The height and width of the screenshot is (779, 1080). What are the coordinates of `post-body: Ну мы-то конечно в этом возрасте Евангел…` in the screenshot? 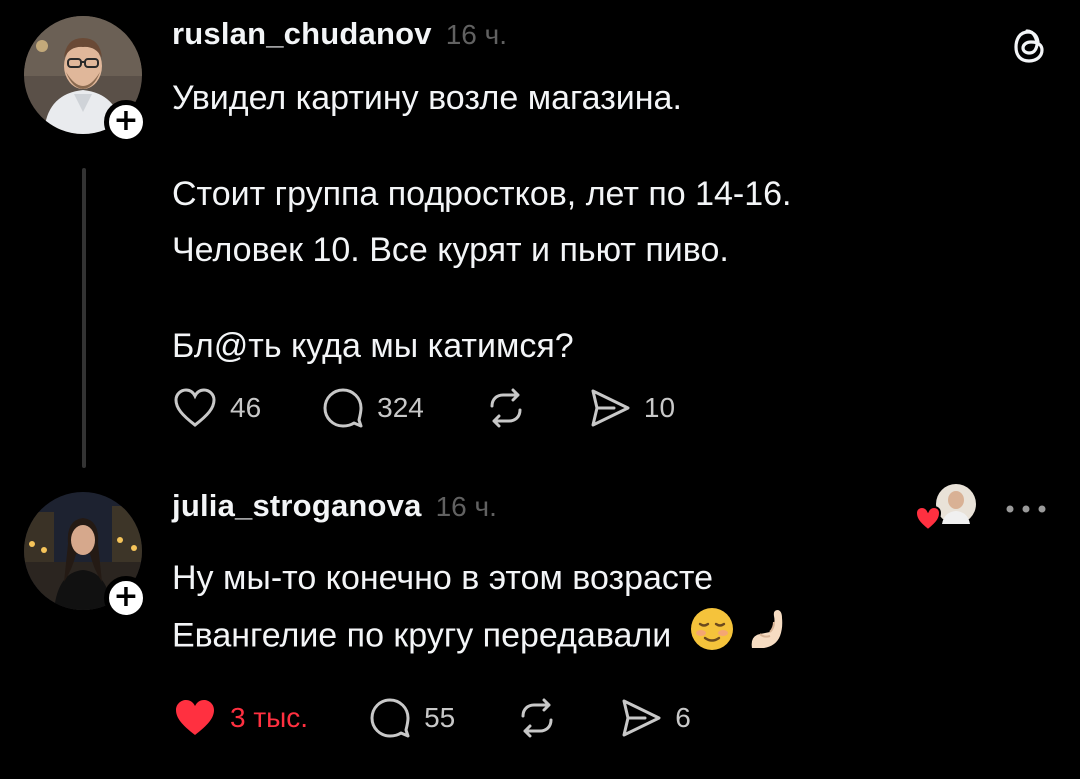 It's located at (602, 609).